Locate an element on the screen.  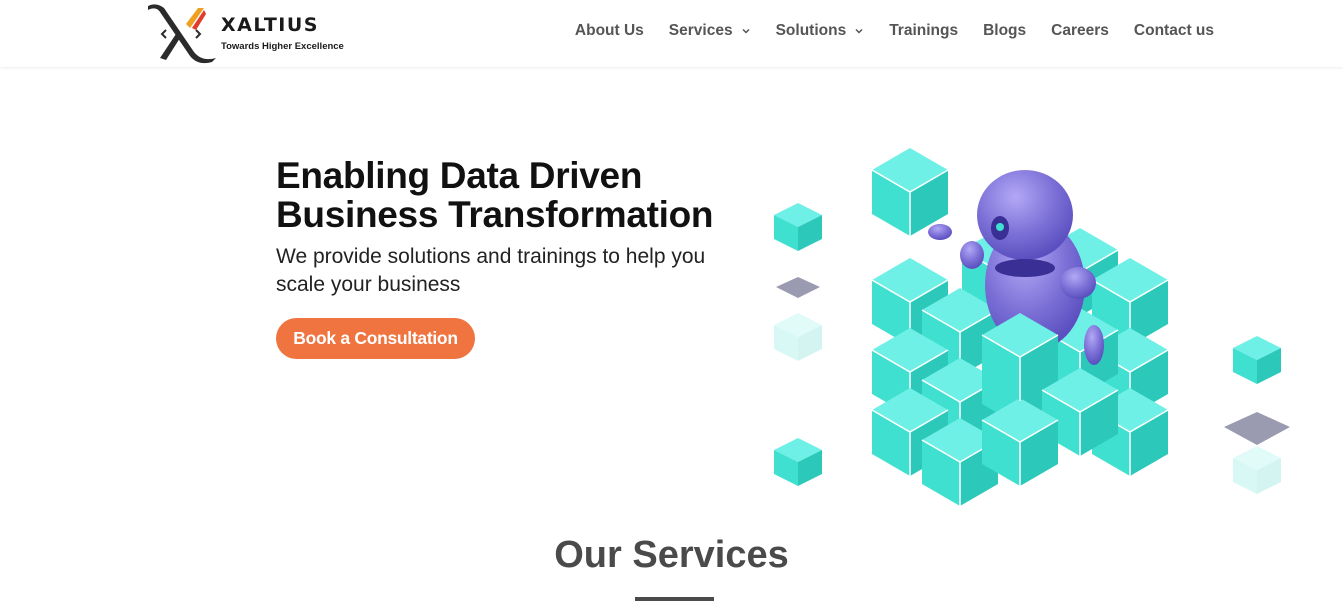
nav-item-blogs: Blogs is located at coordinates (1004, 31).